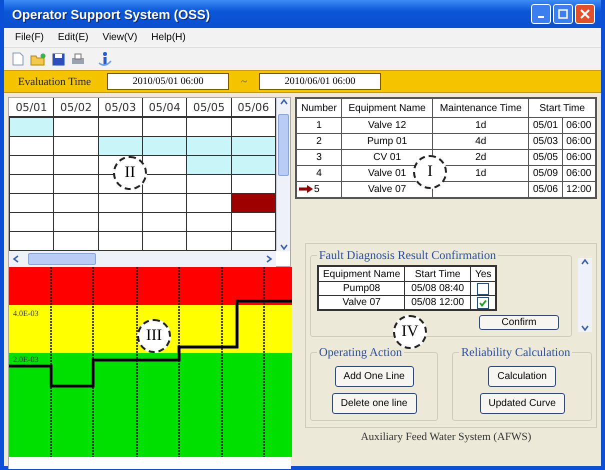  I want to click on maximize-button, so click(563, 14).